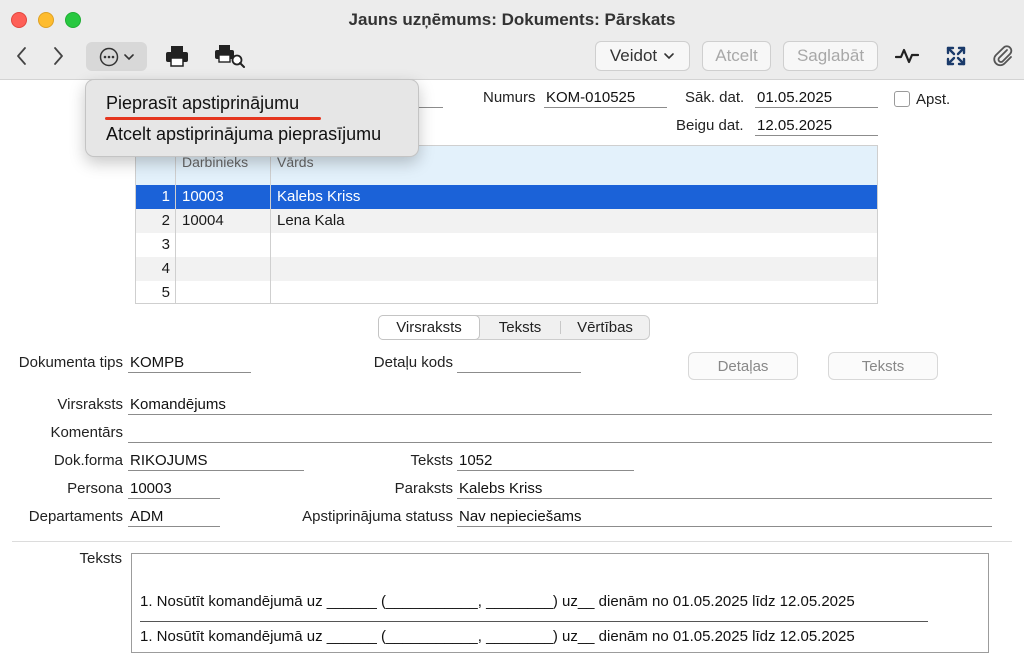 This screenshot has height=653, width=1024. I want to click on row-number: 1, so click(165, 196).